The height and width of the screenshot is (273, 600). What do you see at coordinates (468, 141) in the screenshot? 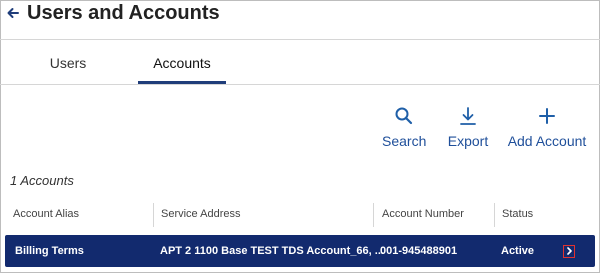
I see `export-label: Export` at bounding box center [468, 141].